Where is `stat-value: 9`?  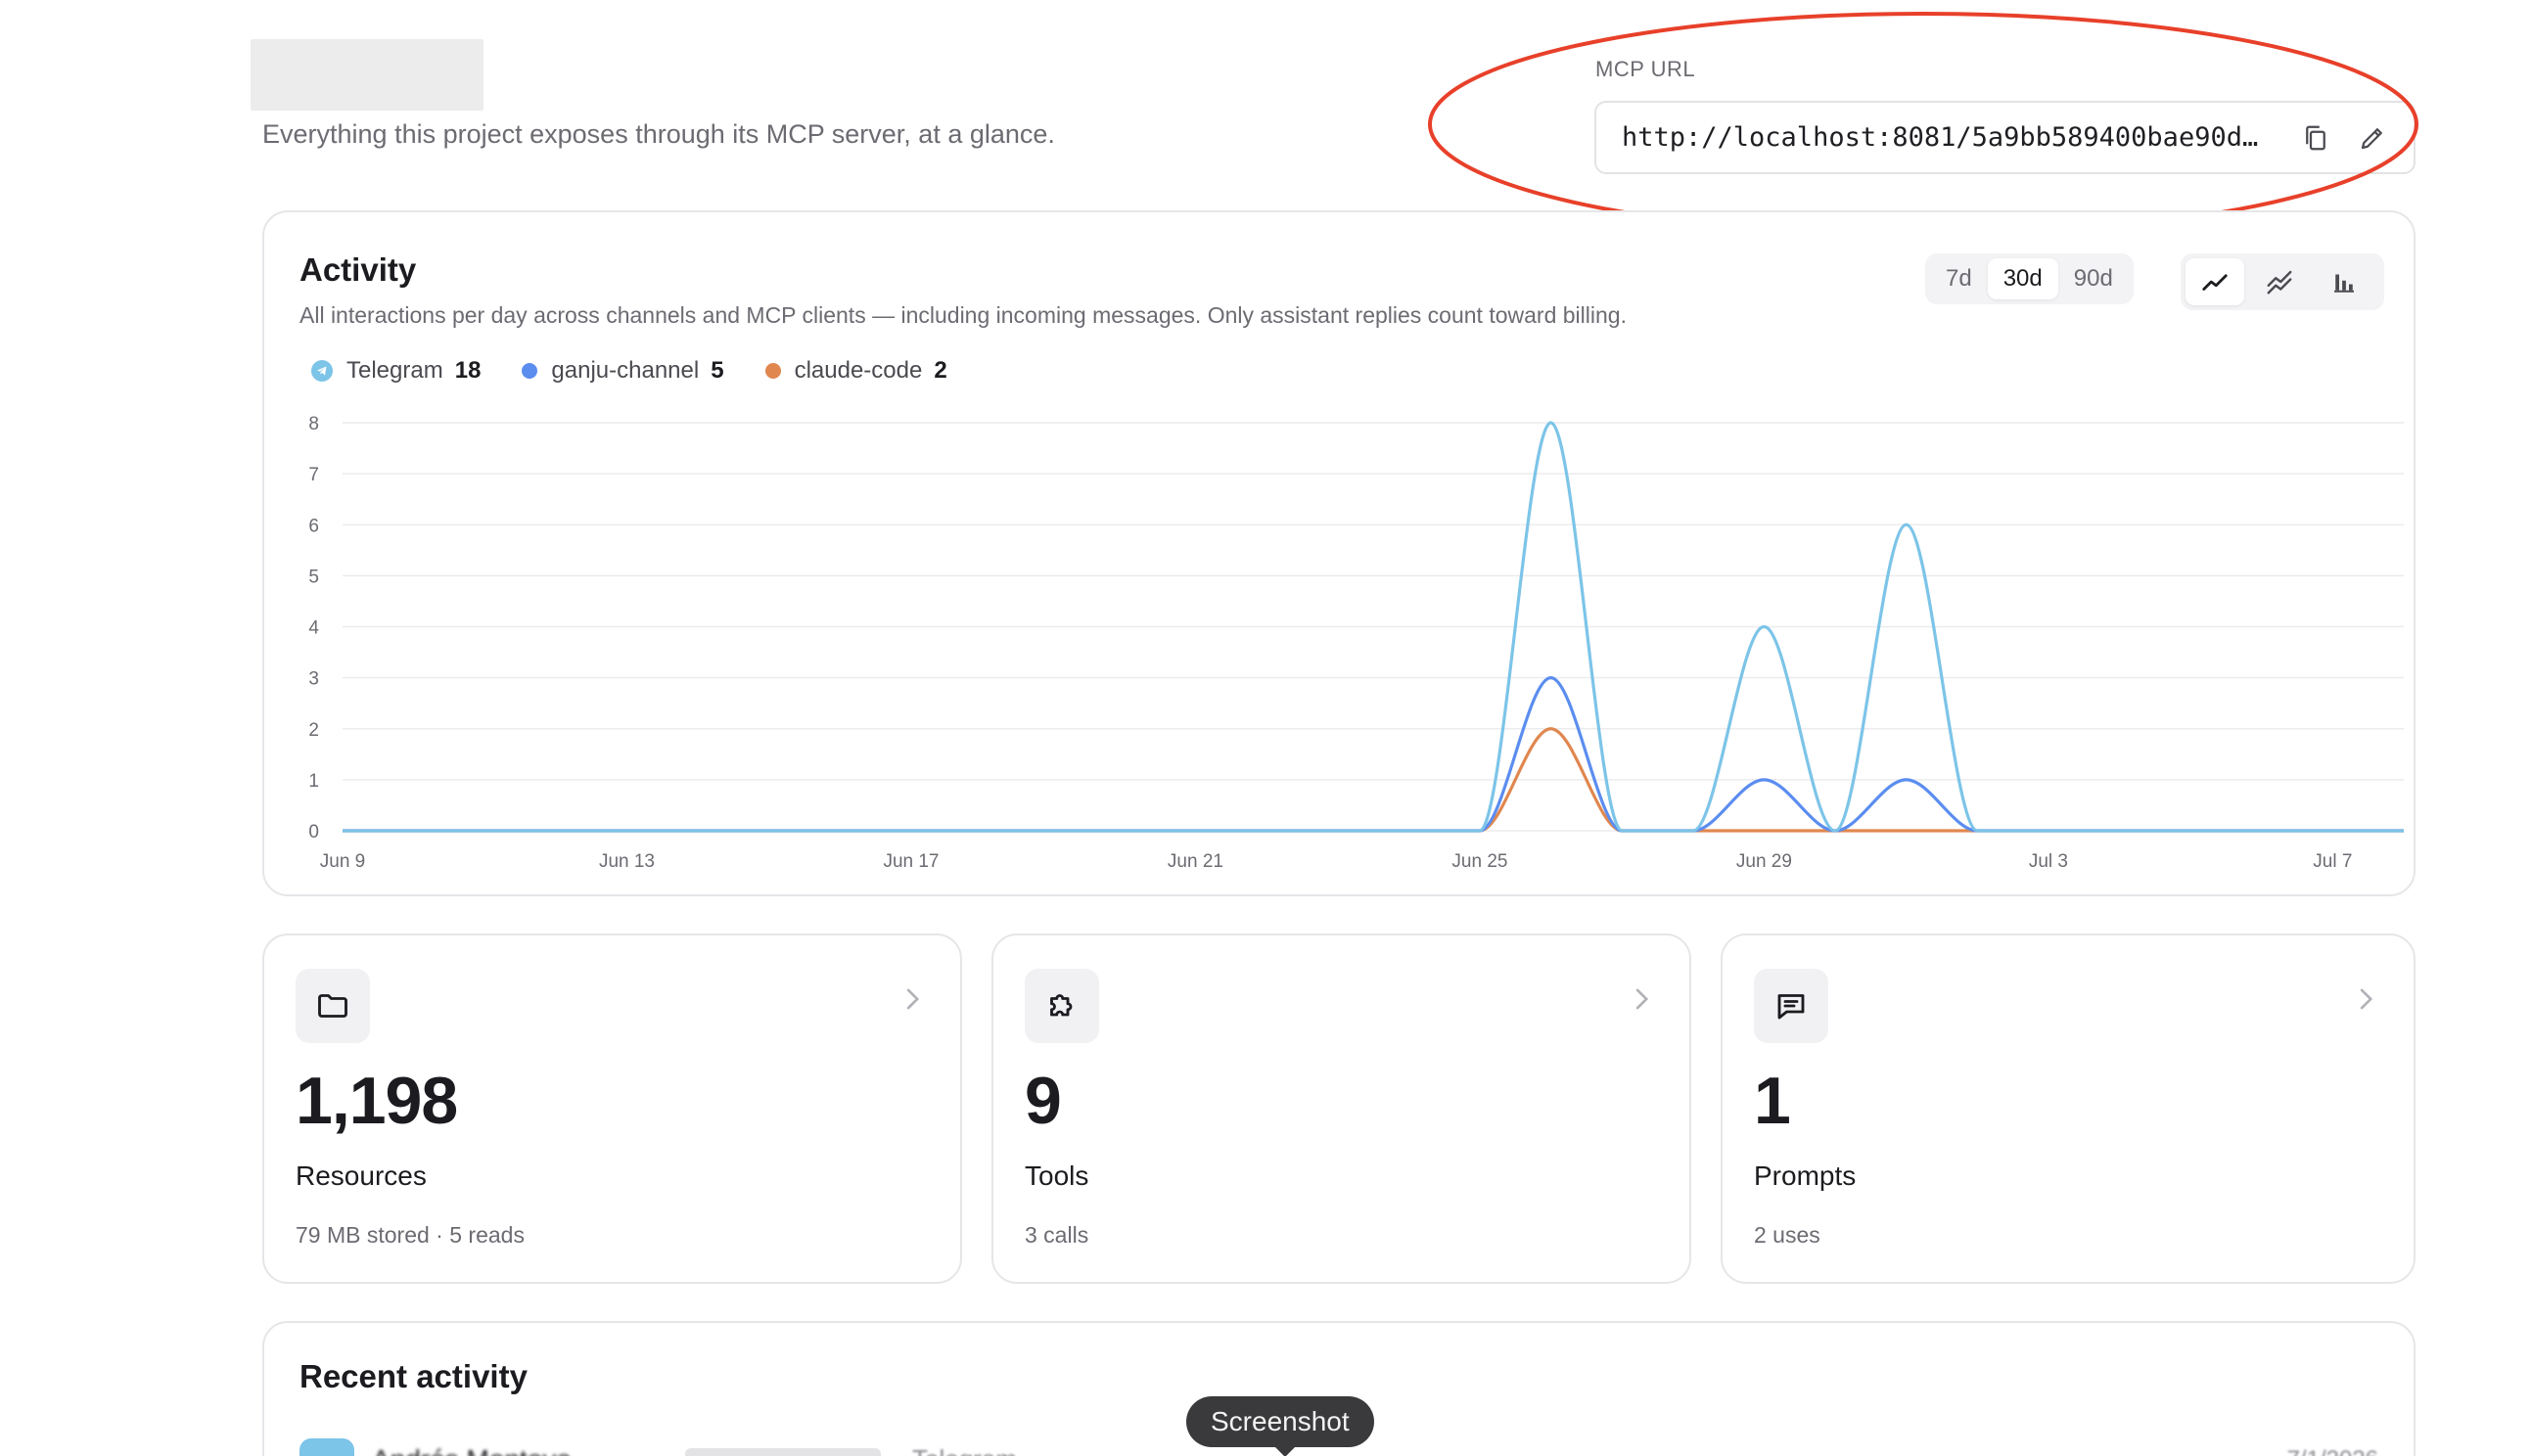 stat-value: 9 is located at coordinates (1043, 1101).